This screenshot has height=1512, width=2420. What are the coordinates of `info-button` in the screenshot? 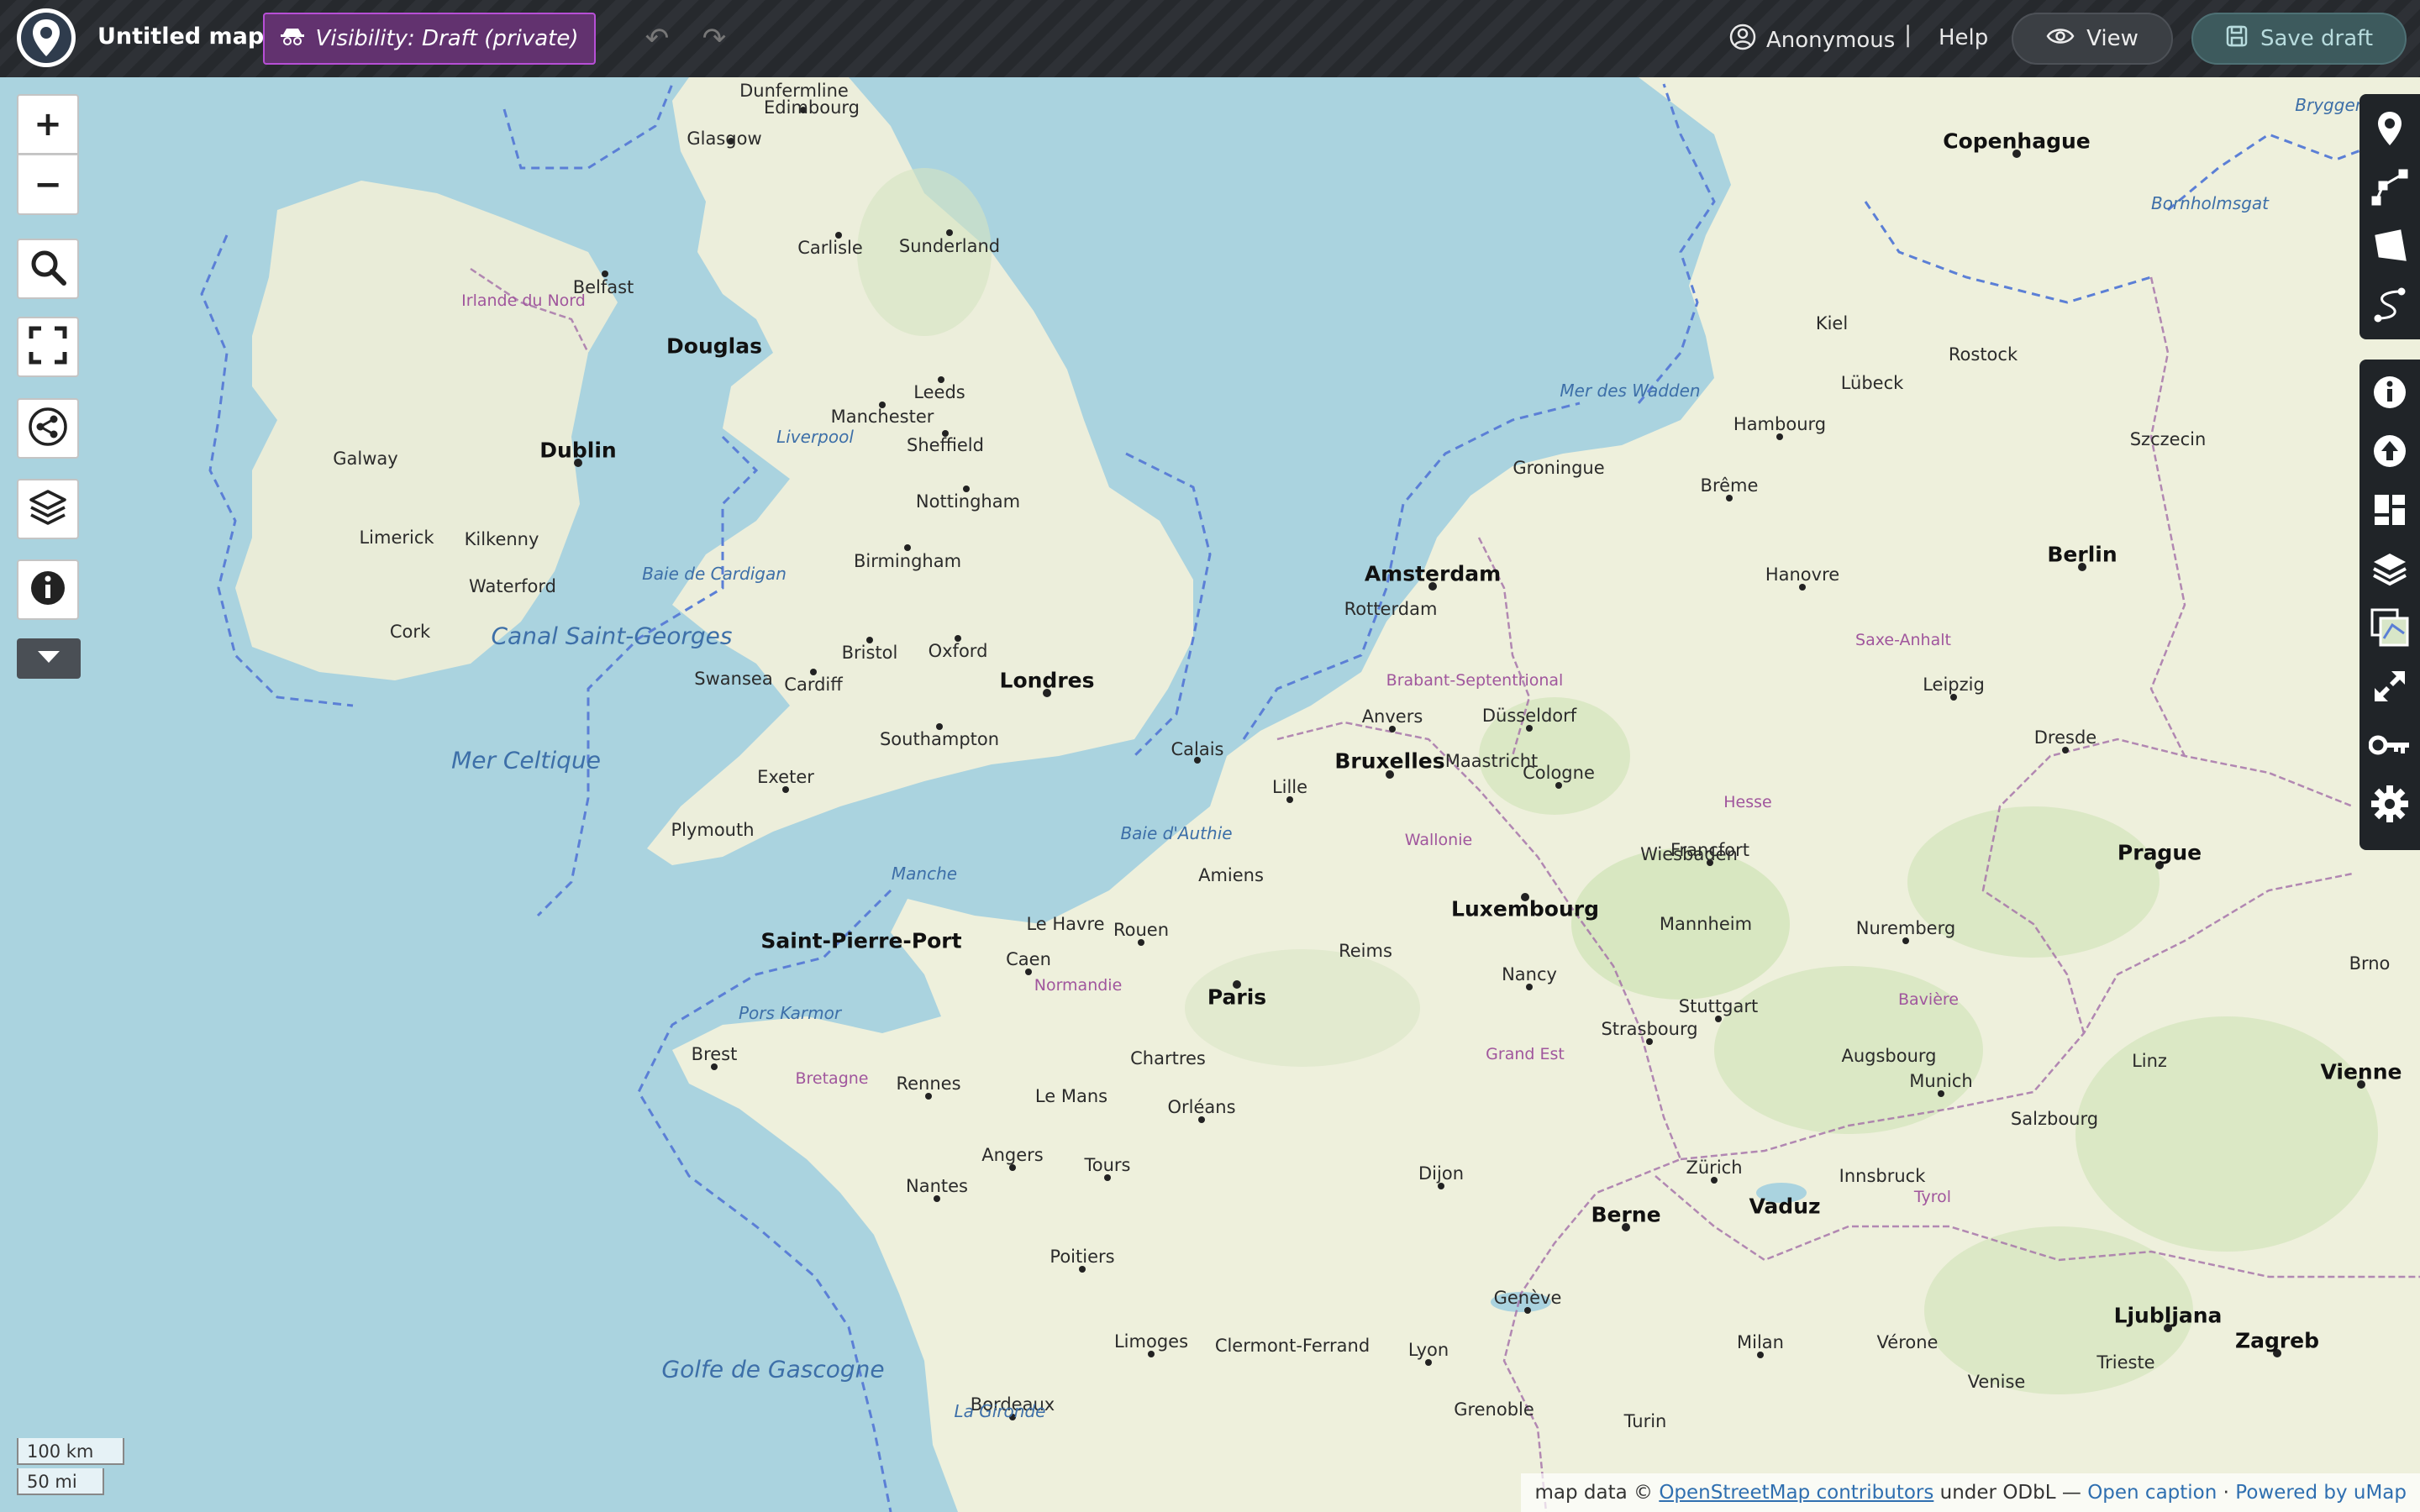 It's located at (48, 589).